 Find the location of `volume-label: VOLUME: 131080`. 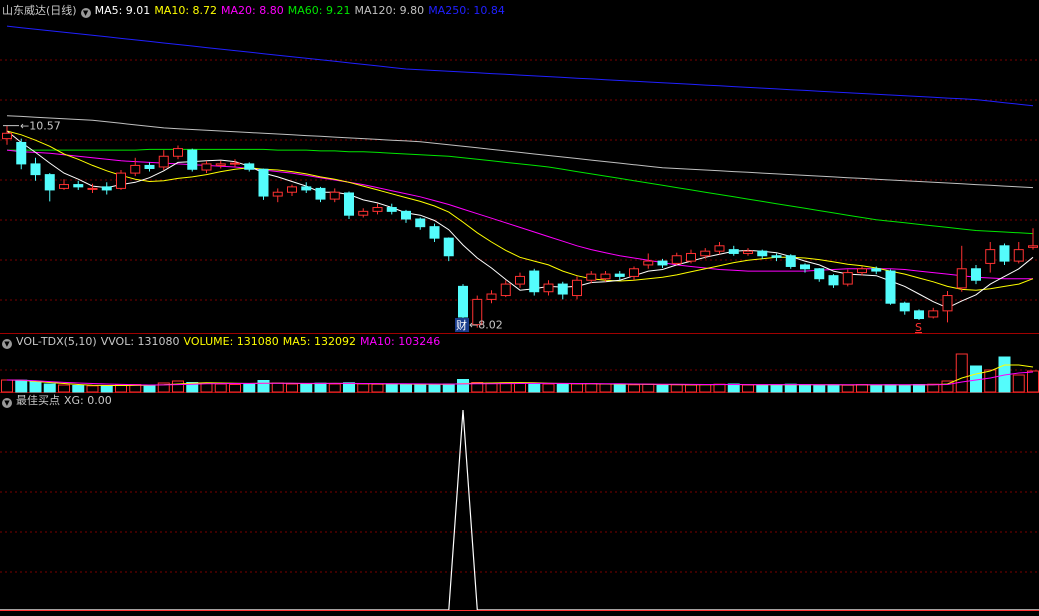

volume-label: VOLUME: 131080 is located at coordinates (231, 341).